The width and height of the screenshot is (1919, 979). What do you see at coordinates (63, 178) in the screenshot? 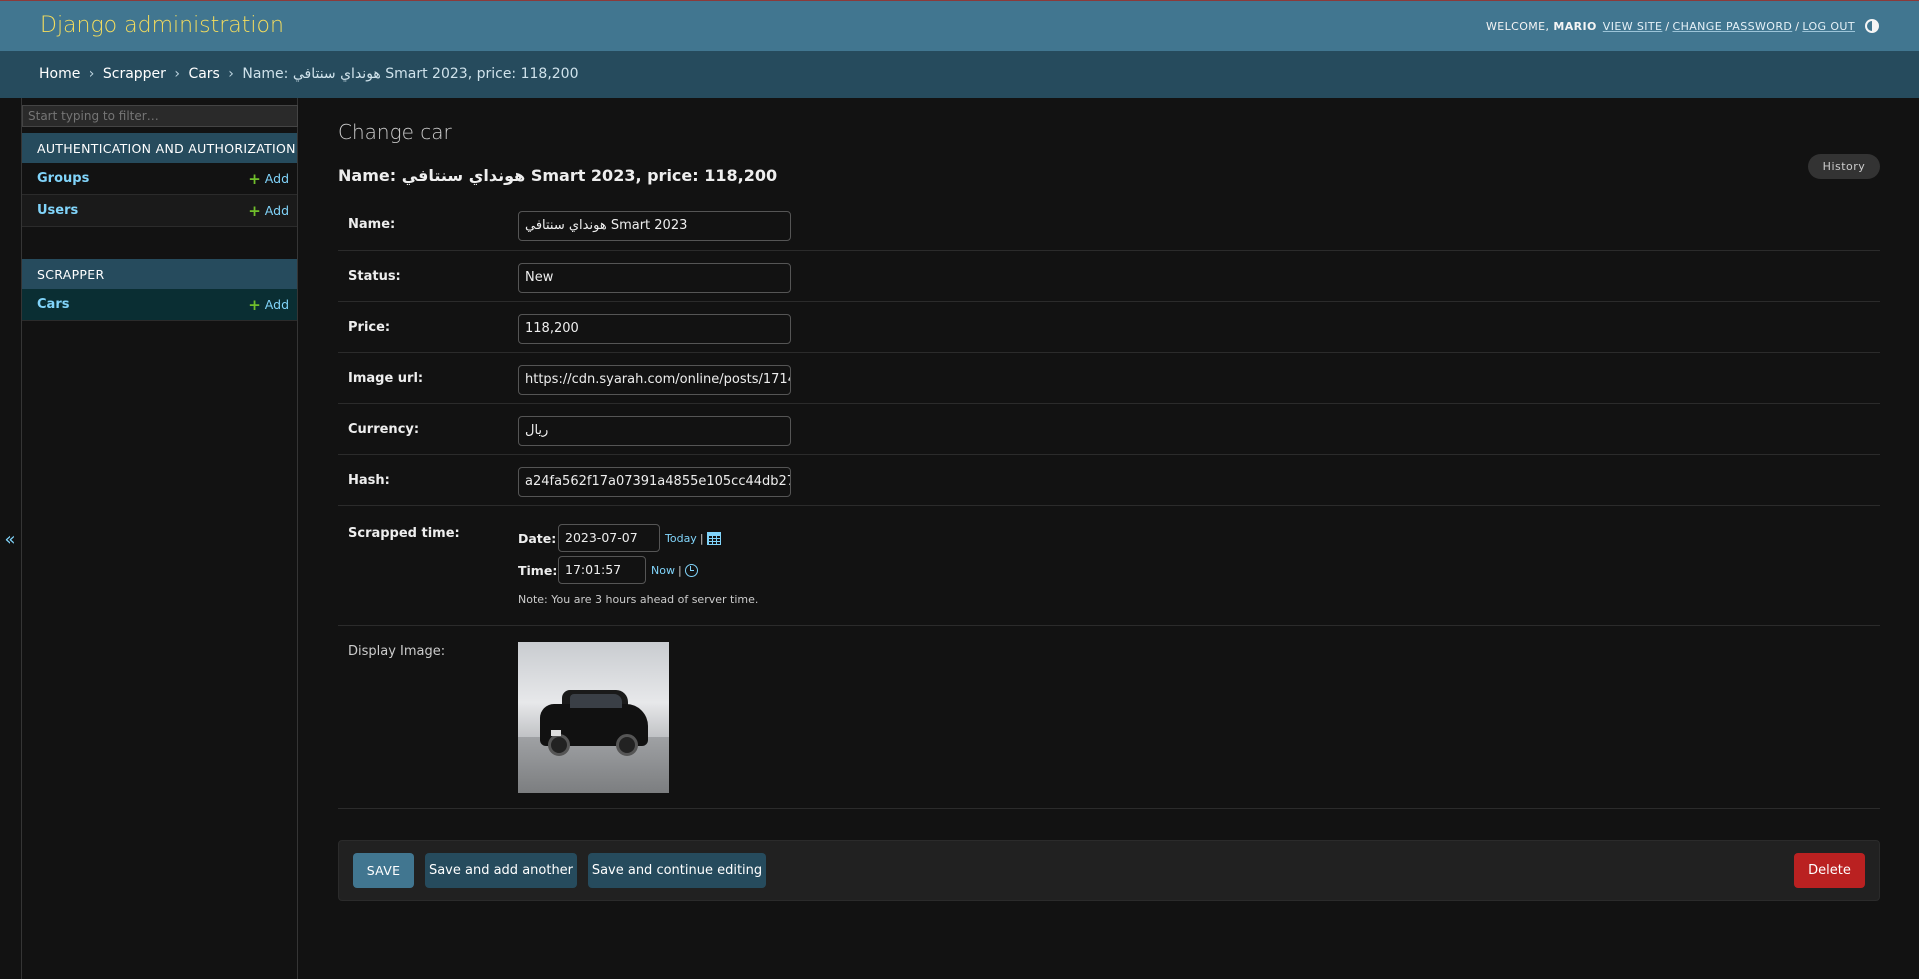
I see `groups-link: Groups` at bounding box center [63, 178].